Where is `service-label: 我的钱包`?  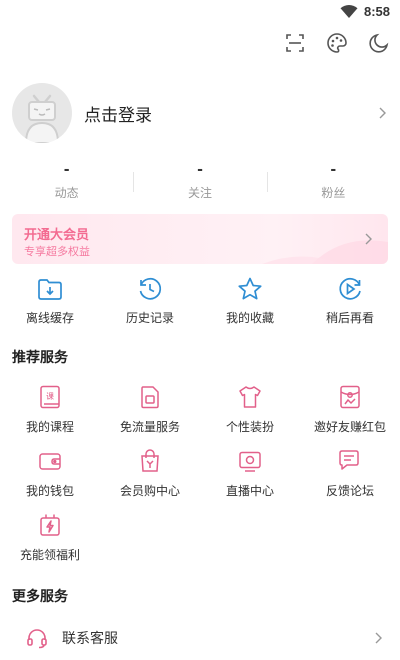 service-label: 我的钱包 is located at coordinates (49, 491).